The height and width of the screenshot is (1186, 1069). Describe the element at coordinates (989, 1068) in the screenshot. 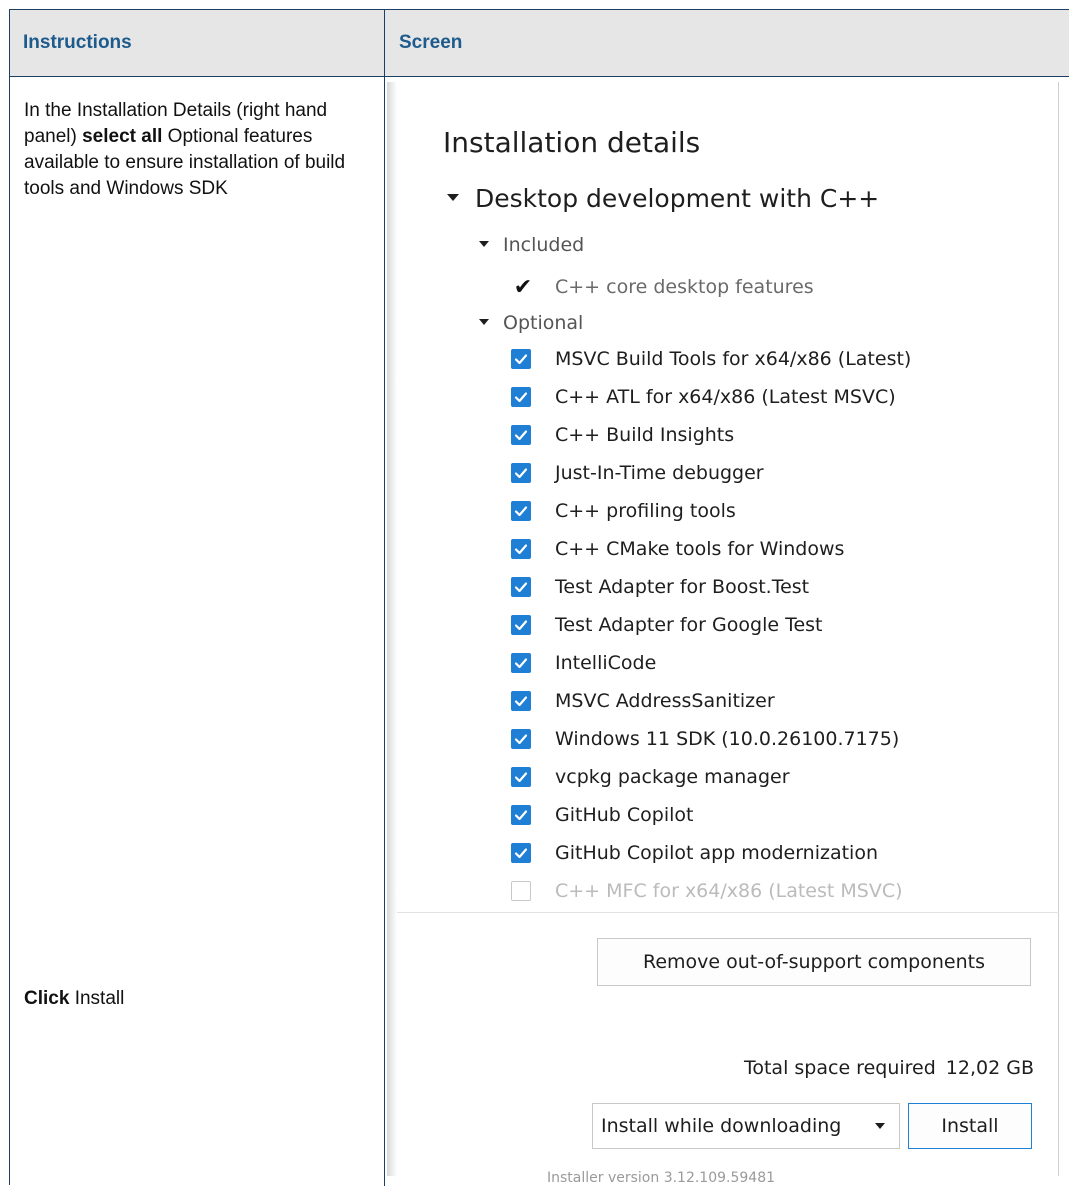

I see `space-value: 12,02 GB` at that location.